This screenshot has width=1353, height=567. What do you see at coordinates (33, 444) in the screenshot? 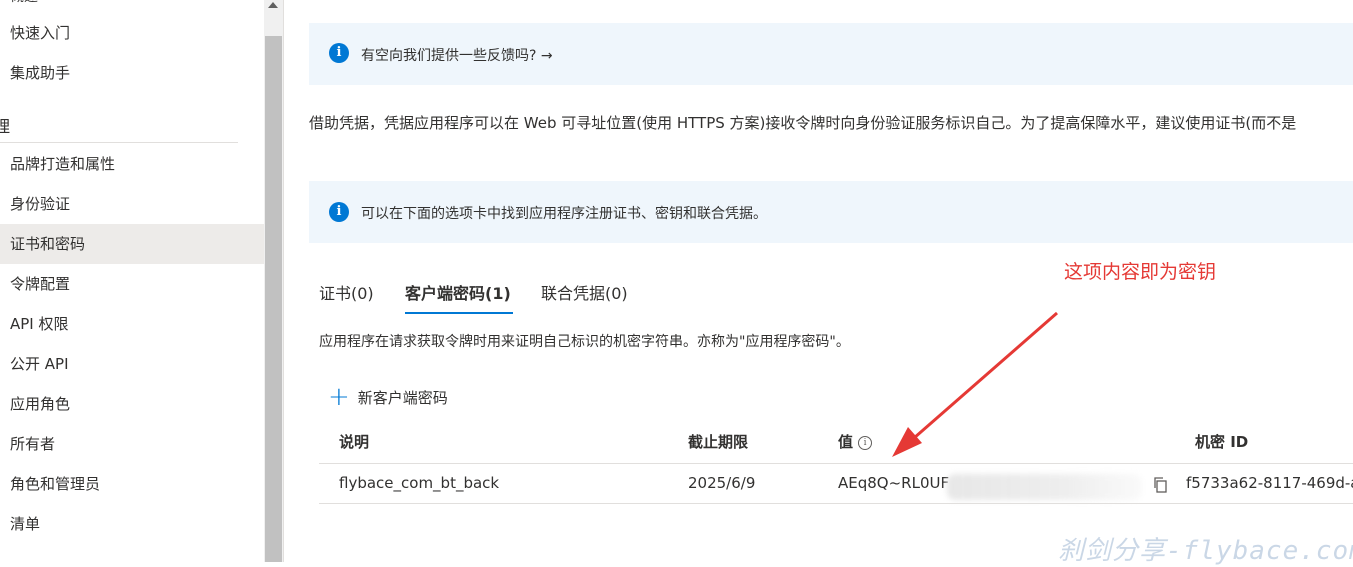
I see `sidebar-item-label: 所有者` at bounding box center [33, 444].